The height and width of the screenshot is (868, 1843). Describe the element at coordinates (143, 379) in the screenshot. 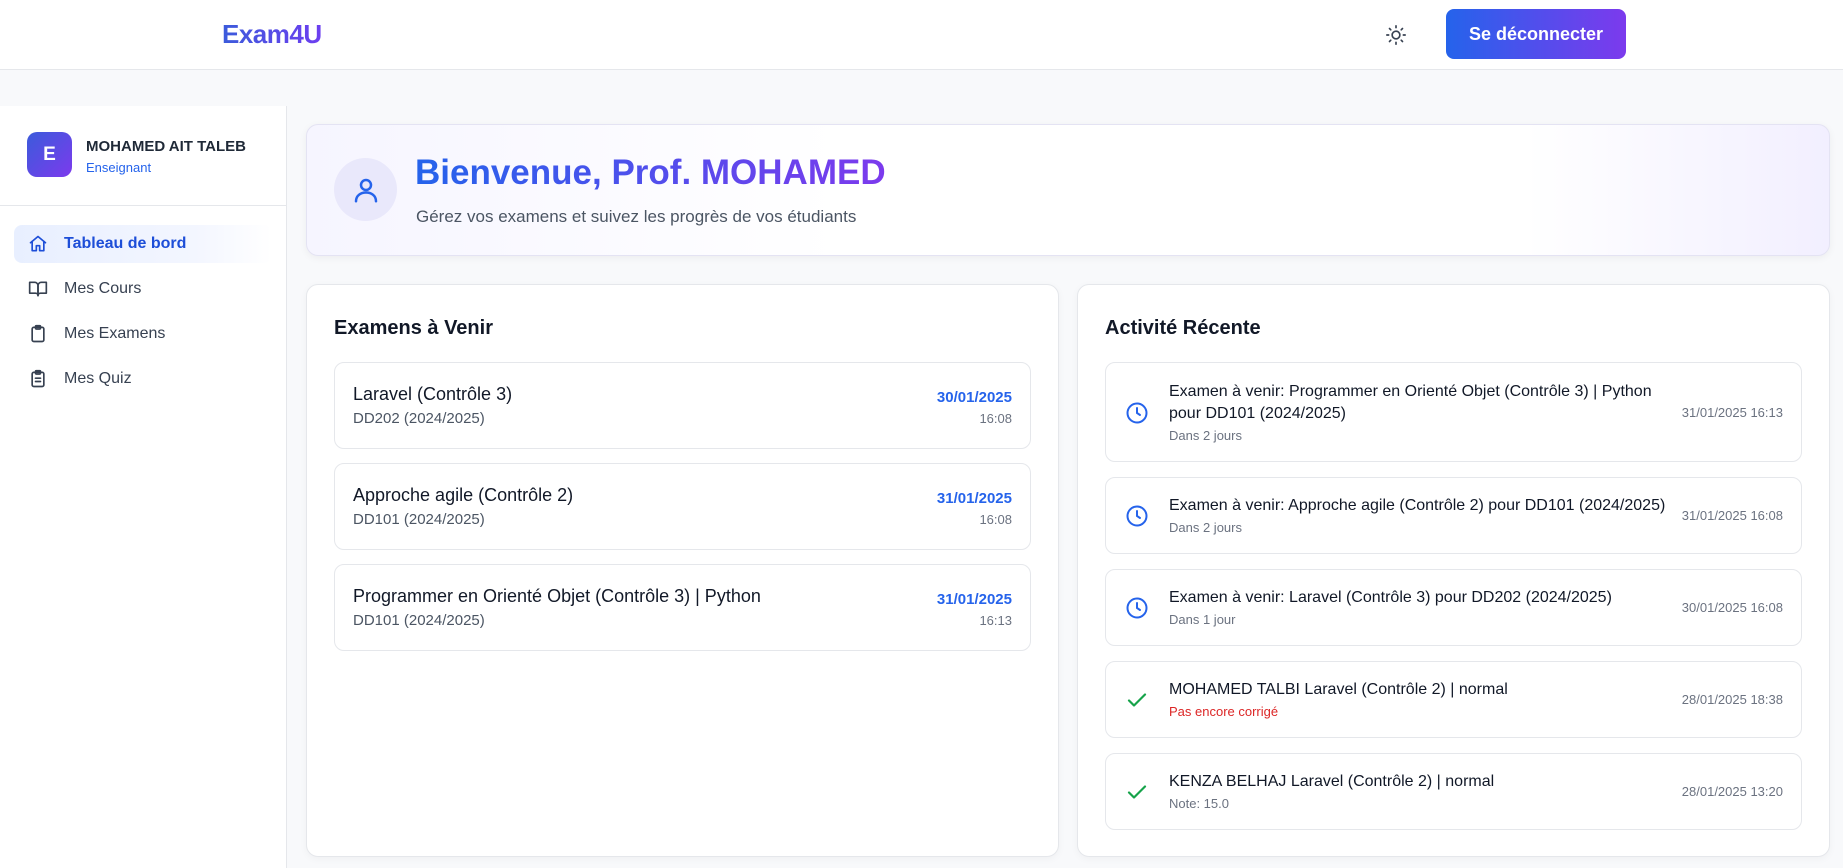

I see `sidebar-item-quiz: Mes Quiz` at that location.